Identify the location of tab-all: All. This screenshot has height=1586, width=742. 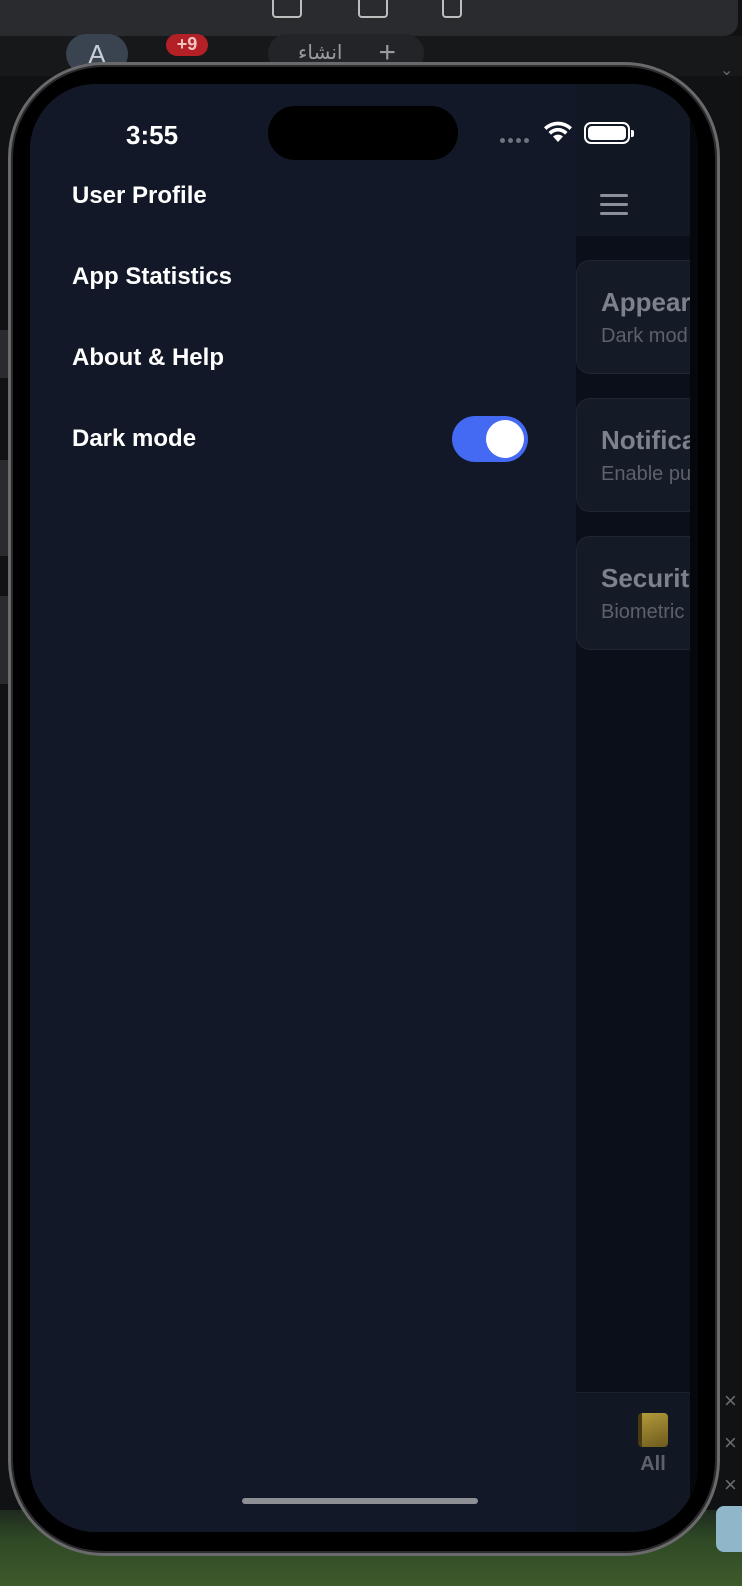
(653, 1448).